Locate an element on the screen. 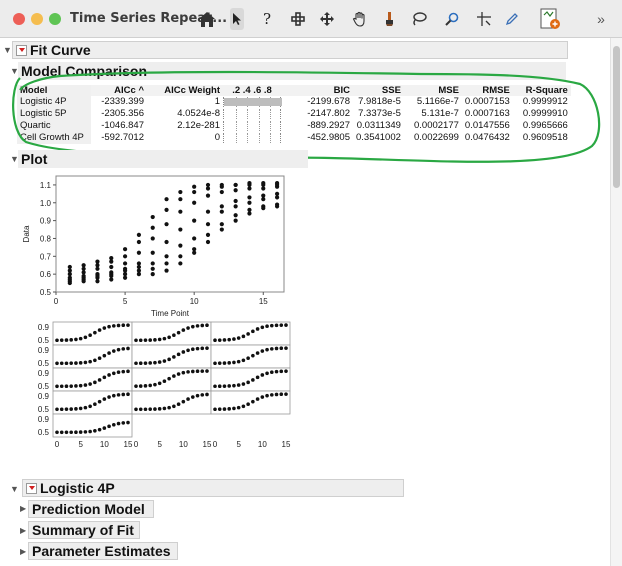  cell-weight: 1 is located at coordinates (217, 101).